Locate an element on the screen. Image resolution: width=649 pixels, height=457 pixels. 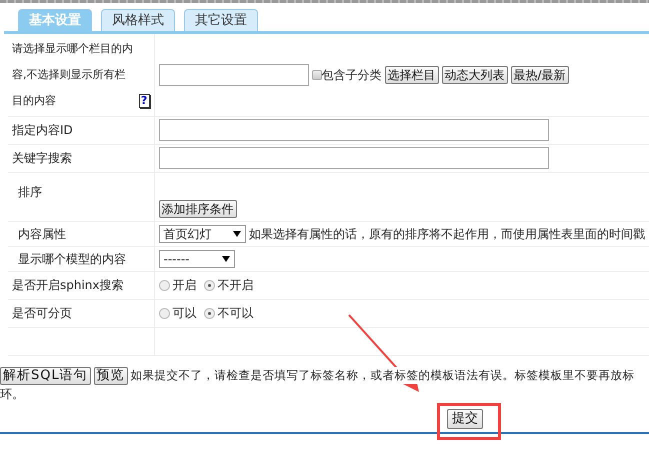
field-label: 排序 is located at coordinates (30, 192).